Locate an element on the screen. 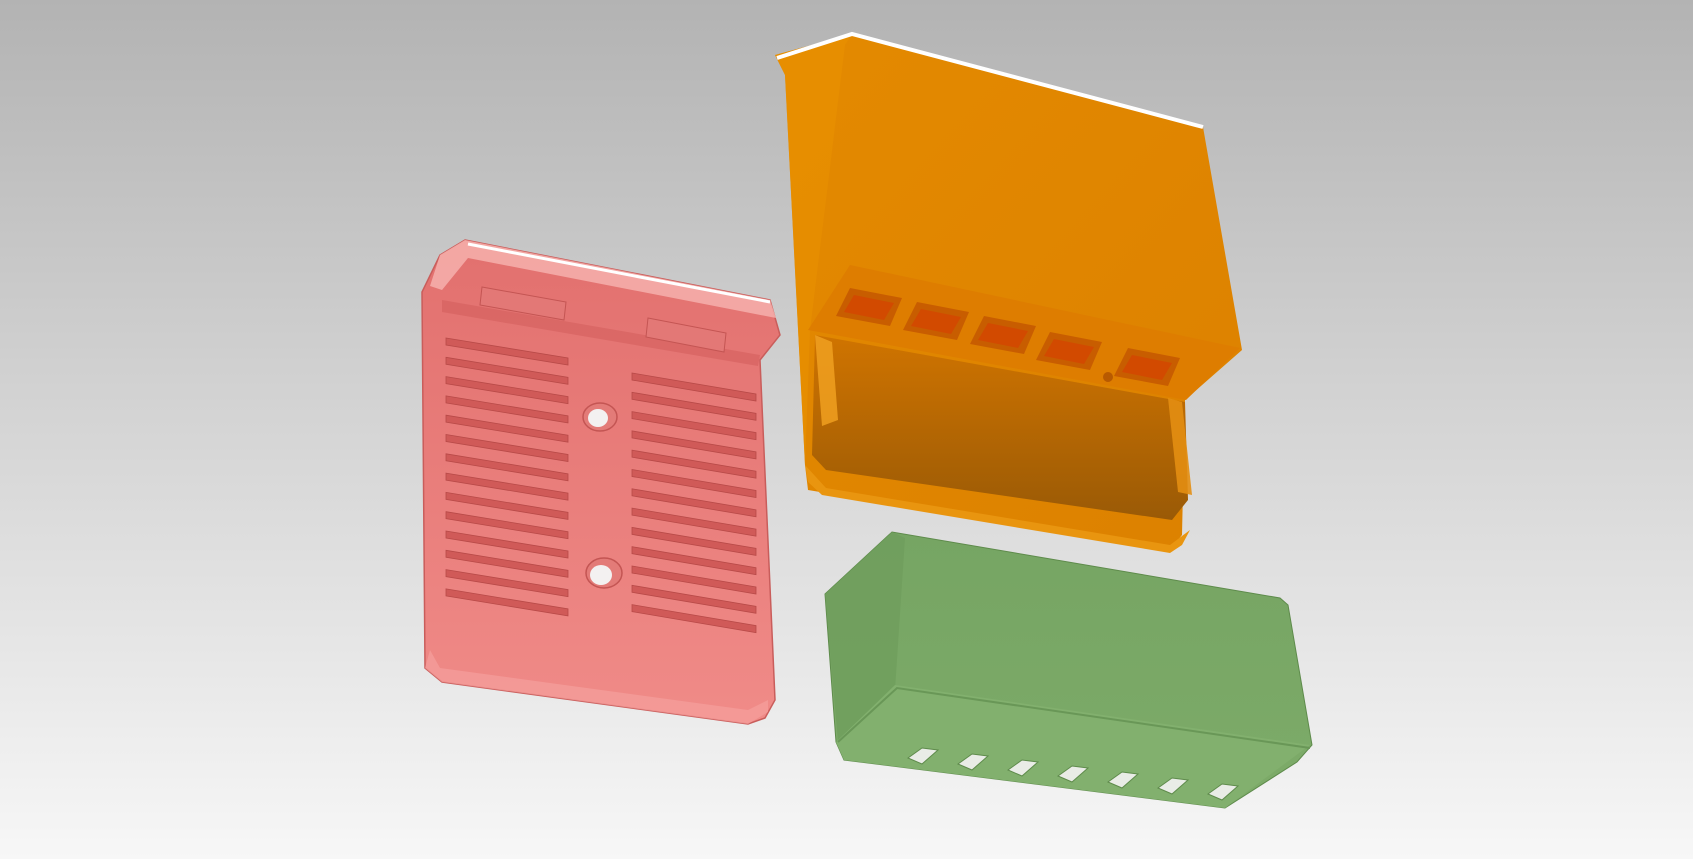  pink-screw-hole-top is located at coordinates (600, 417).